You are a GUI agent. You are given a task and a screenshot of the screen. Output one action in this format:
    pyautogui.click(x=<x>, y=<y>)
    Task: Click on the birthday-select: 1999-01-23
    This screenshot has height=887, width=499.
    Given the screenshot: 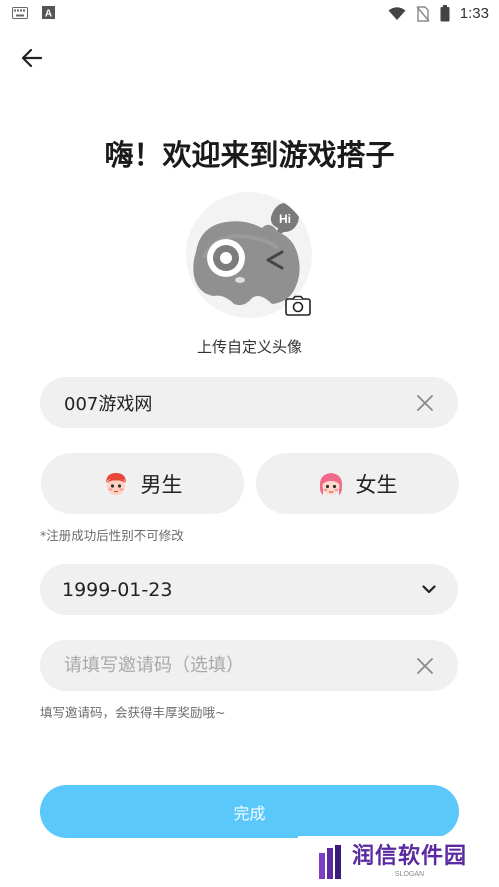 What is the action you would take?
    pyautogui.click(x=249, y=589)
    